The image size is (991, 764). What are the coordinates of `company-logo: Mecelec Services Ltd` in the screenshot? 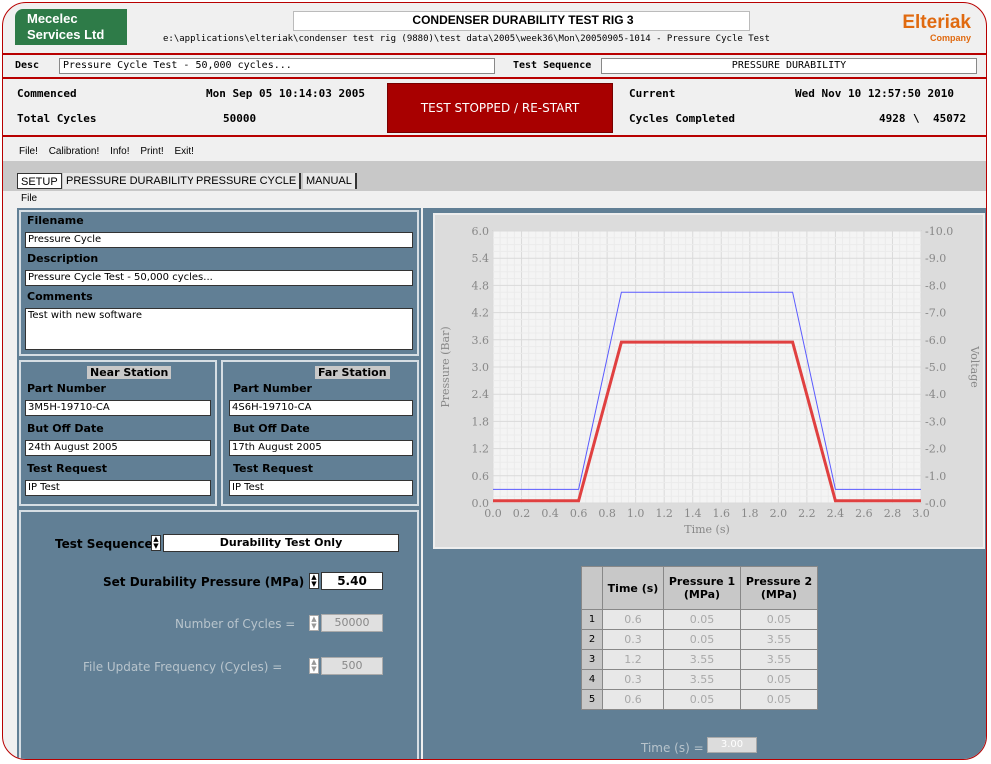 It's located at (71, 27).